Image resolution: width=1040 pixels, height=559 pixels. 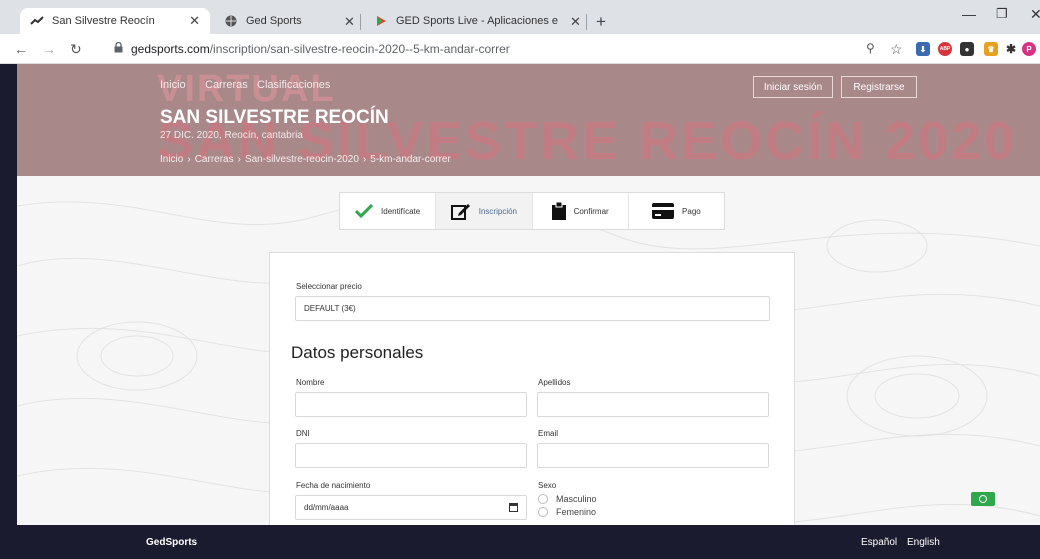 What do you see at coordinates (411, 404) in the screenshot?
I see `nombre-input` at bounding box center [411, 404].